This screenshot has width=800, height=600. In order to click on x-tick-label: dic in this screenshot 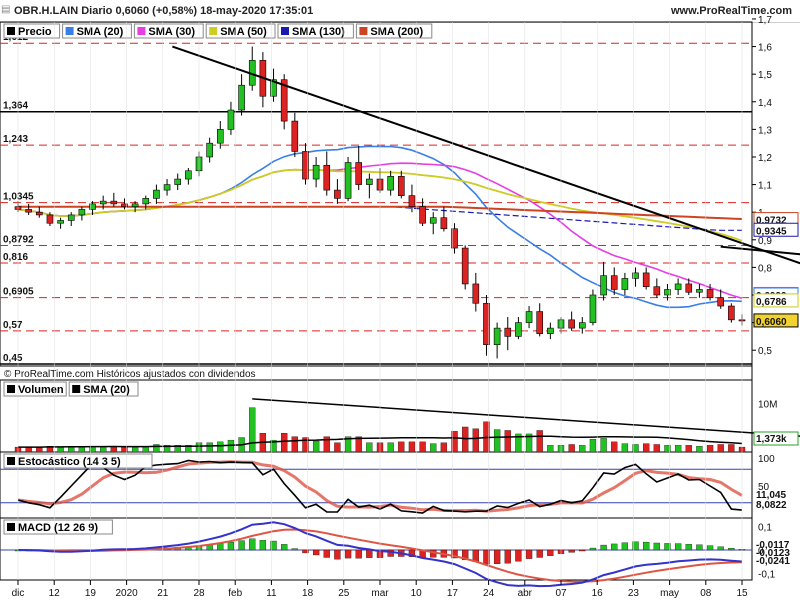, I will do `click(18, 593)`.